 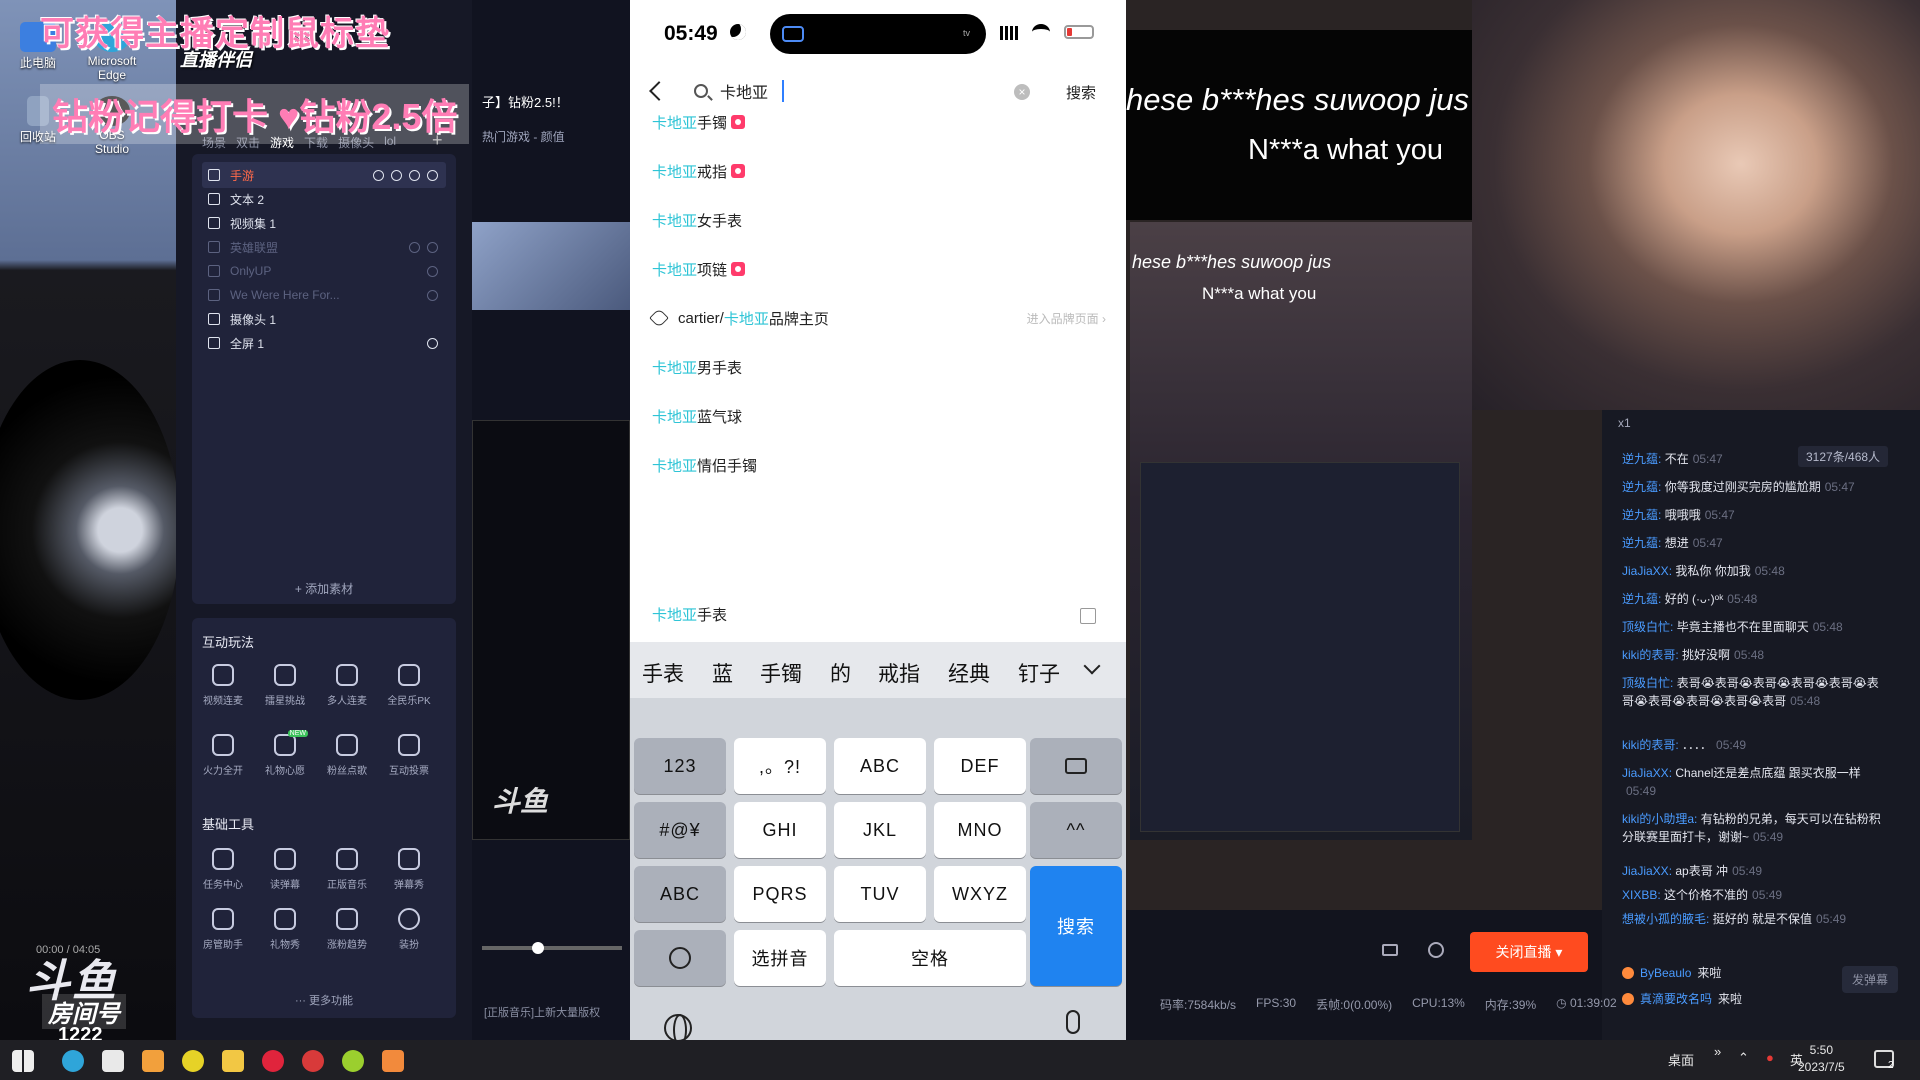 I want to click on tool-firepower: 火力全开, so click(x=223, y=755).